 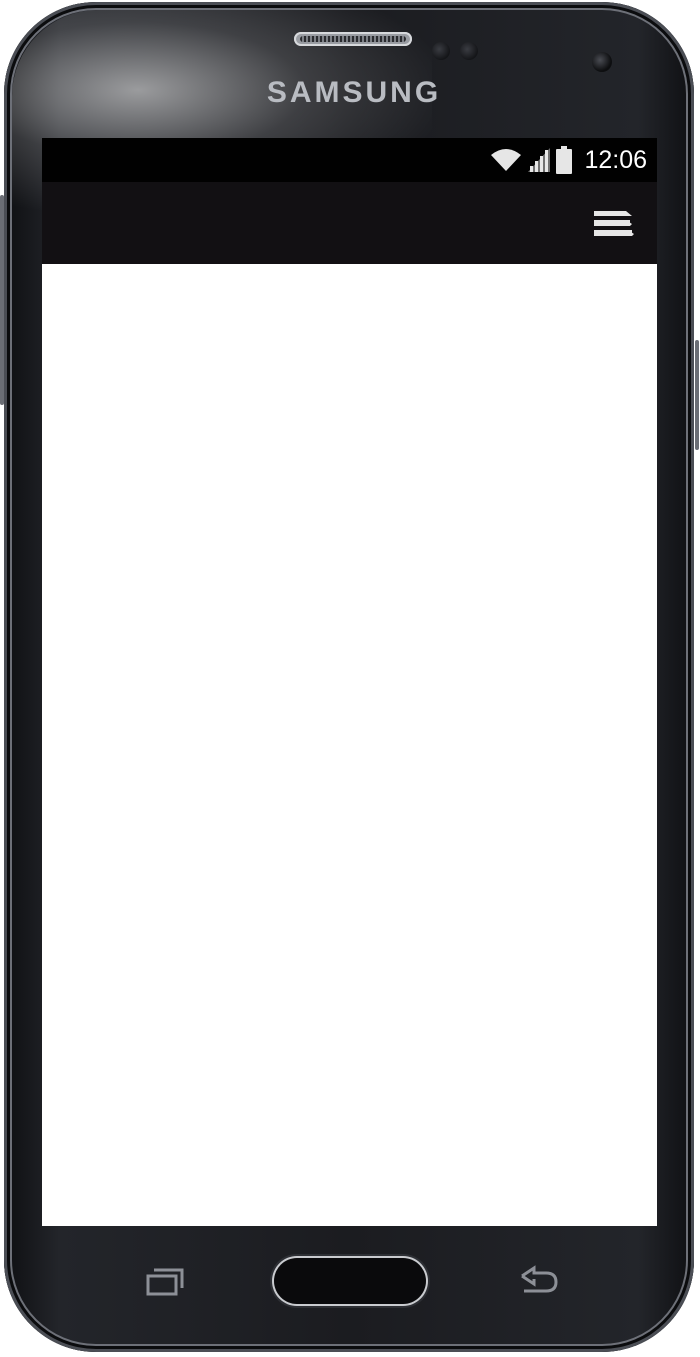 What do you see at coordinates (349, 223) in the screenshot?
I see `action-bar` at bounding box center [349, 223].